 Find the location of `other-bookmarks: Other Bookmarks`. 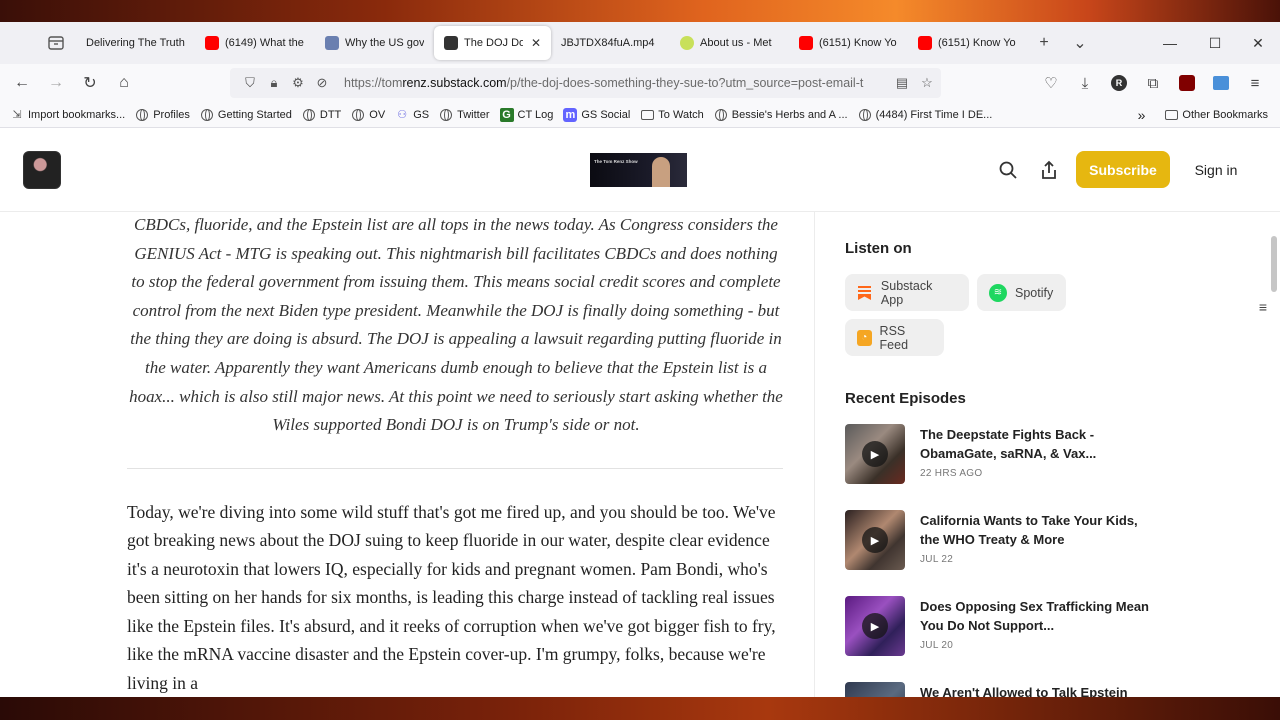

other-bookmarks: Other Bookmarks is located at coordinates (1216, 115).